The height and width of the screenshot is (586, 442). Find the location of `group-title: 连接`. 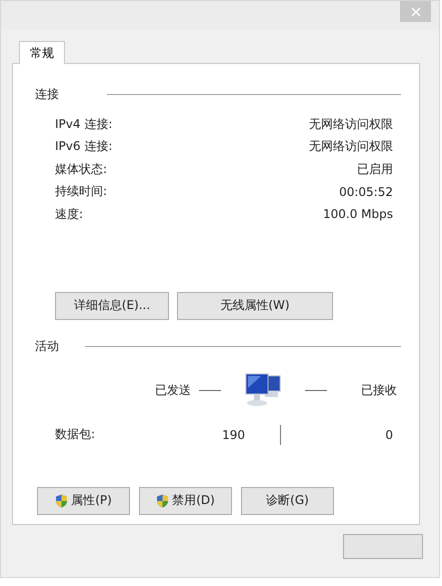

group-title: 连接 is located at coordinates (47, 94).